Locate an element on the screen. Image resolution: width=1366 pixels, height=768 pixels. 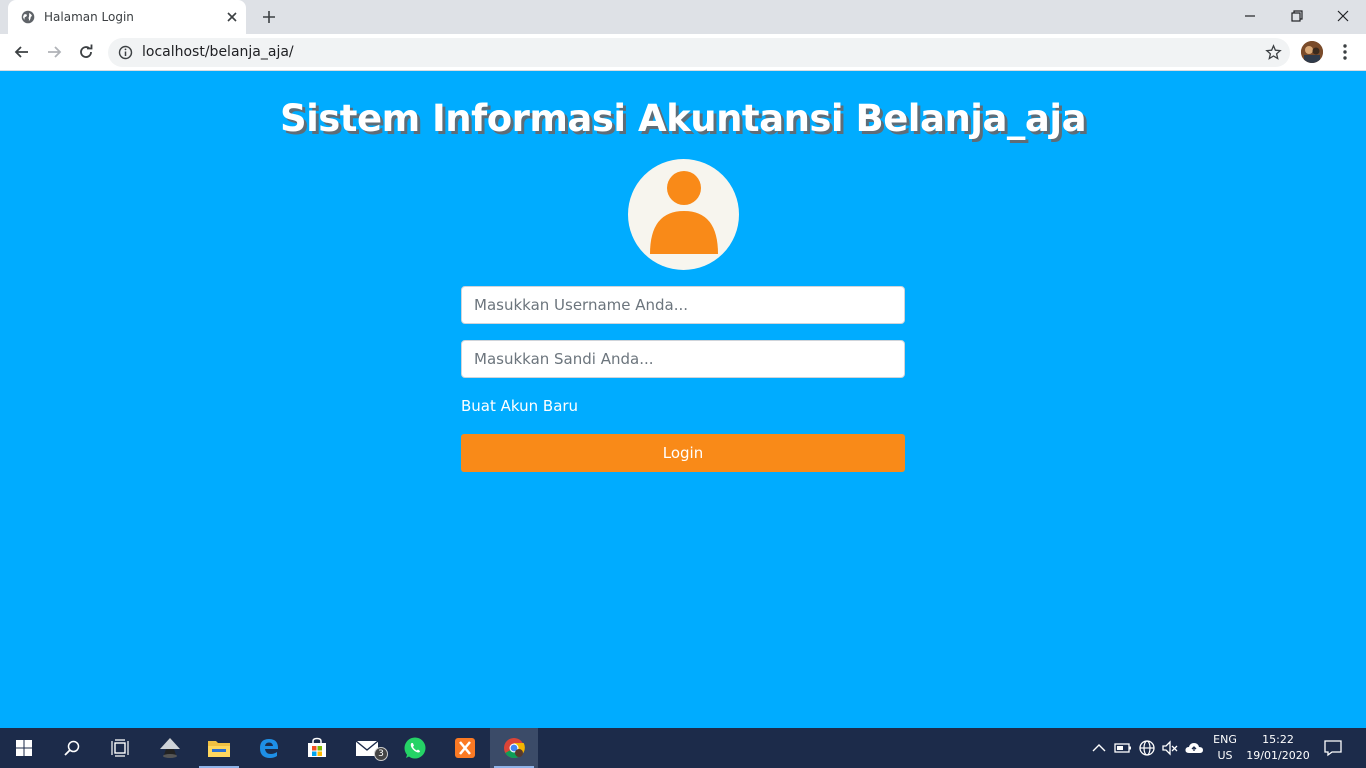
register-link: Buat Akun Baru is located at coordinates (519, 406).